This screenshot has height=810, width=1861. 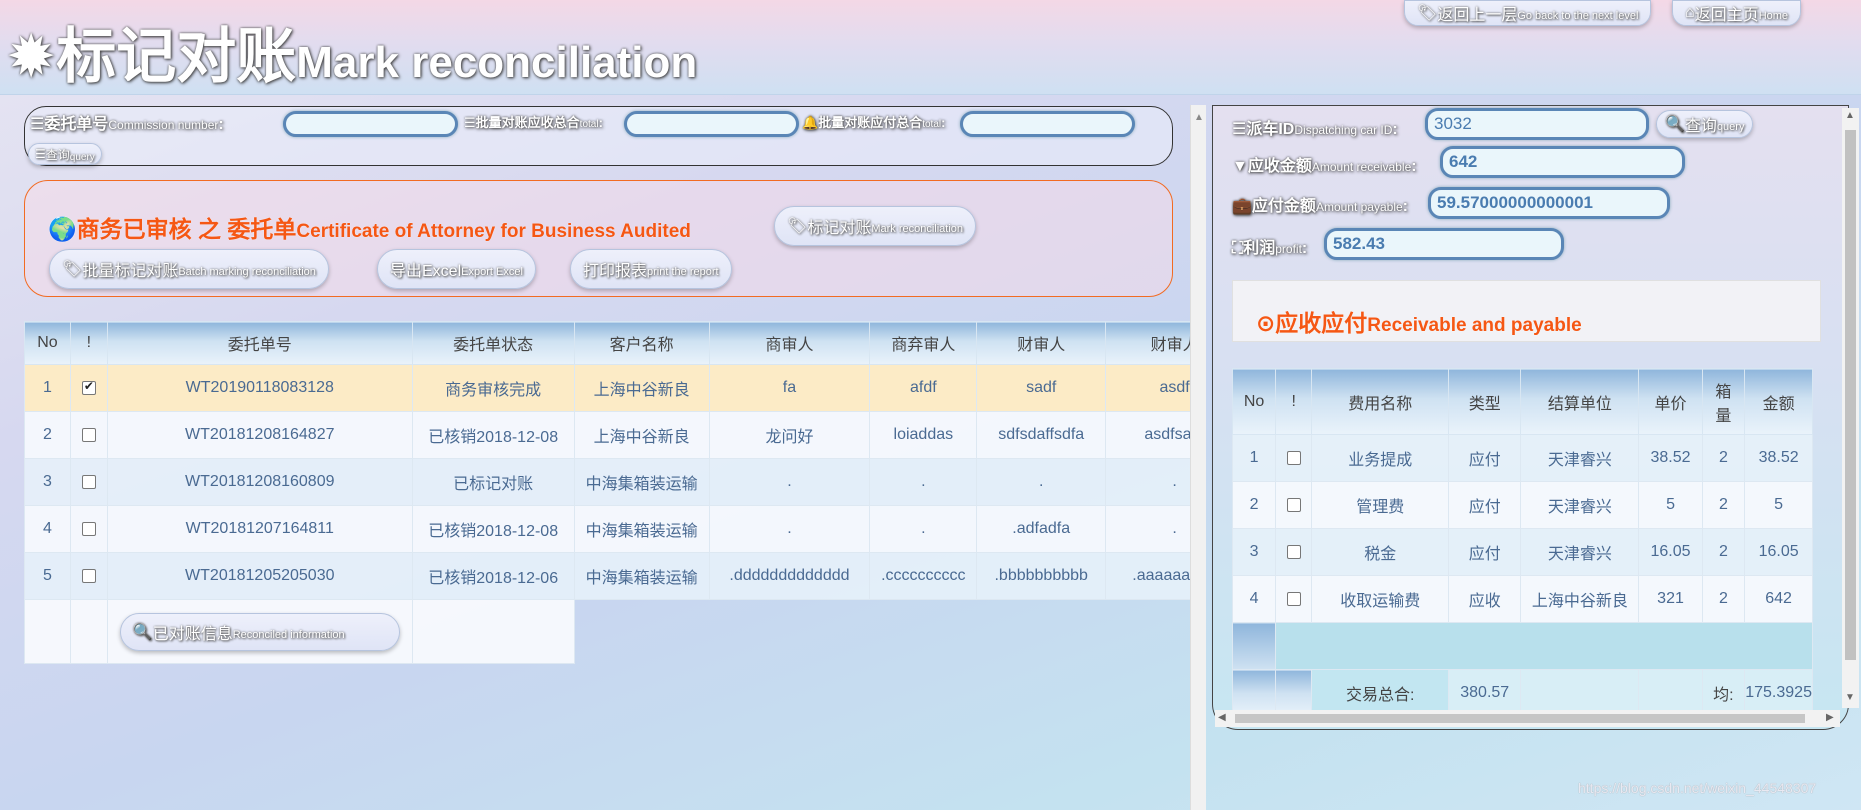 I want to click on payable-amount-input: 59.57000000000001, so click(x=1549, y=203).